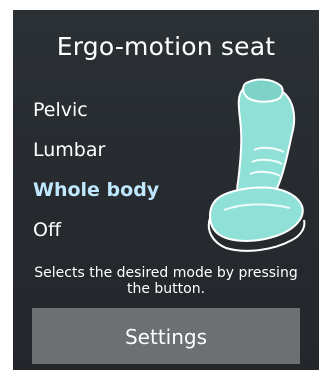  I want to click on settings-button: Settings, so click(166, 336).